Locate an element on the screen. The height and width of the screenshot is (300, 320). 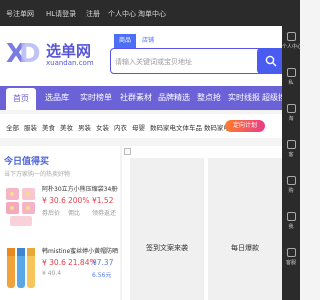
side-item-customer: 客 is located at coordinates (291, 149).